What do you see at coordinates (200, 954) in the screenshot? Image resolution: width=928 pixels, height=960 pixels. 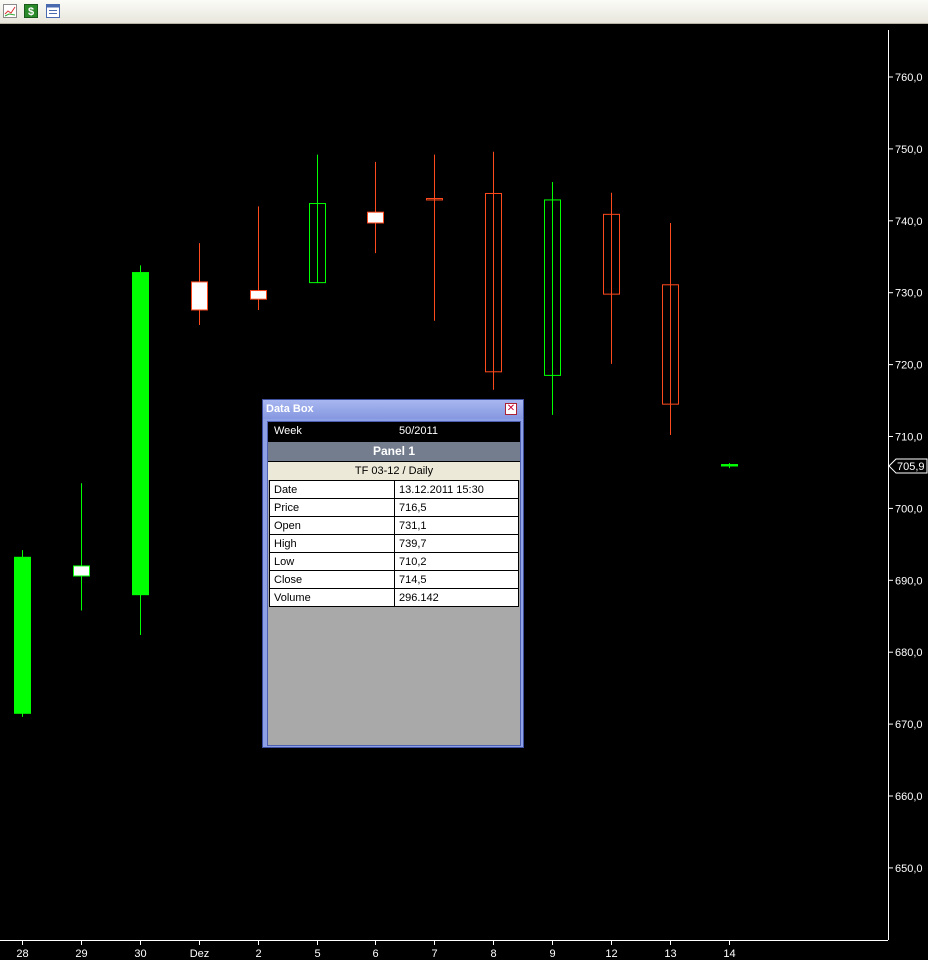 I see `x-tick-label: Dez` at bounding box center [200, 954].